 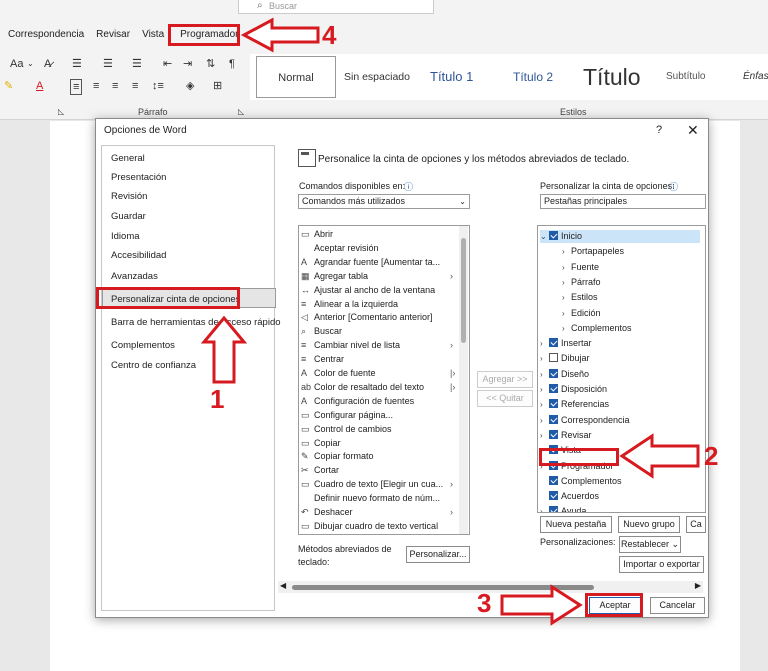 What do you see at coordinates (484, 603) in the screenshot?
I see `step-number-3: 3` at bounding box center [484, 603].